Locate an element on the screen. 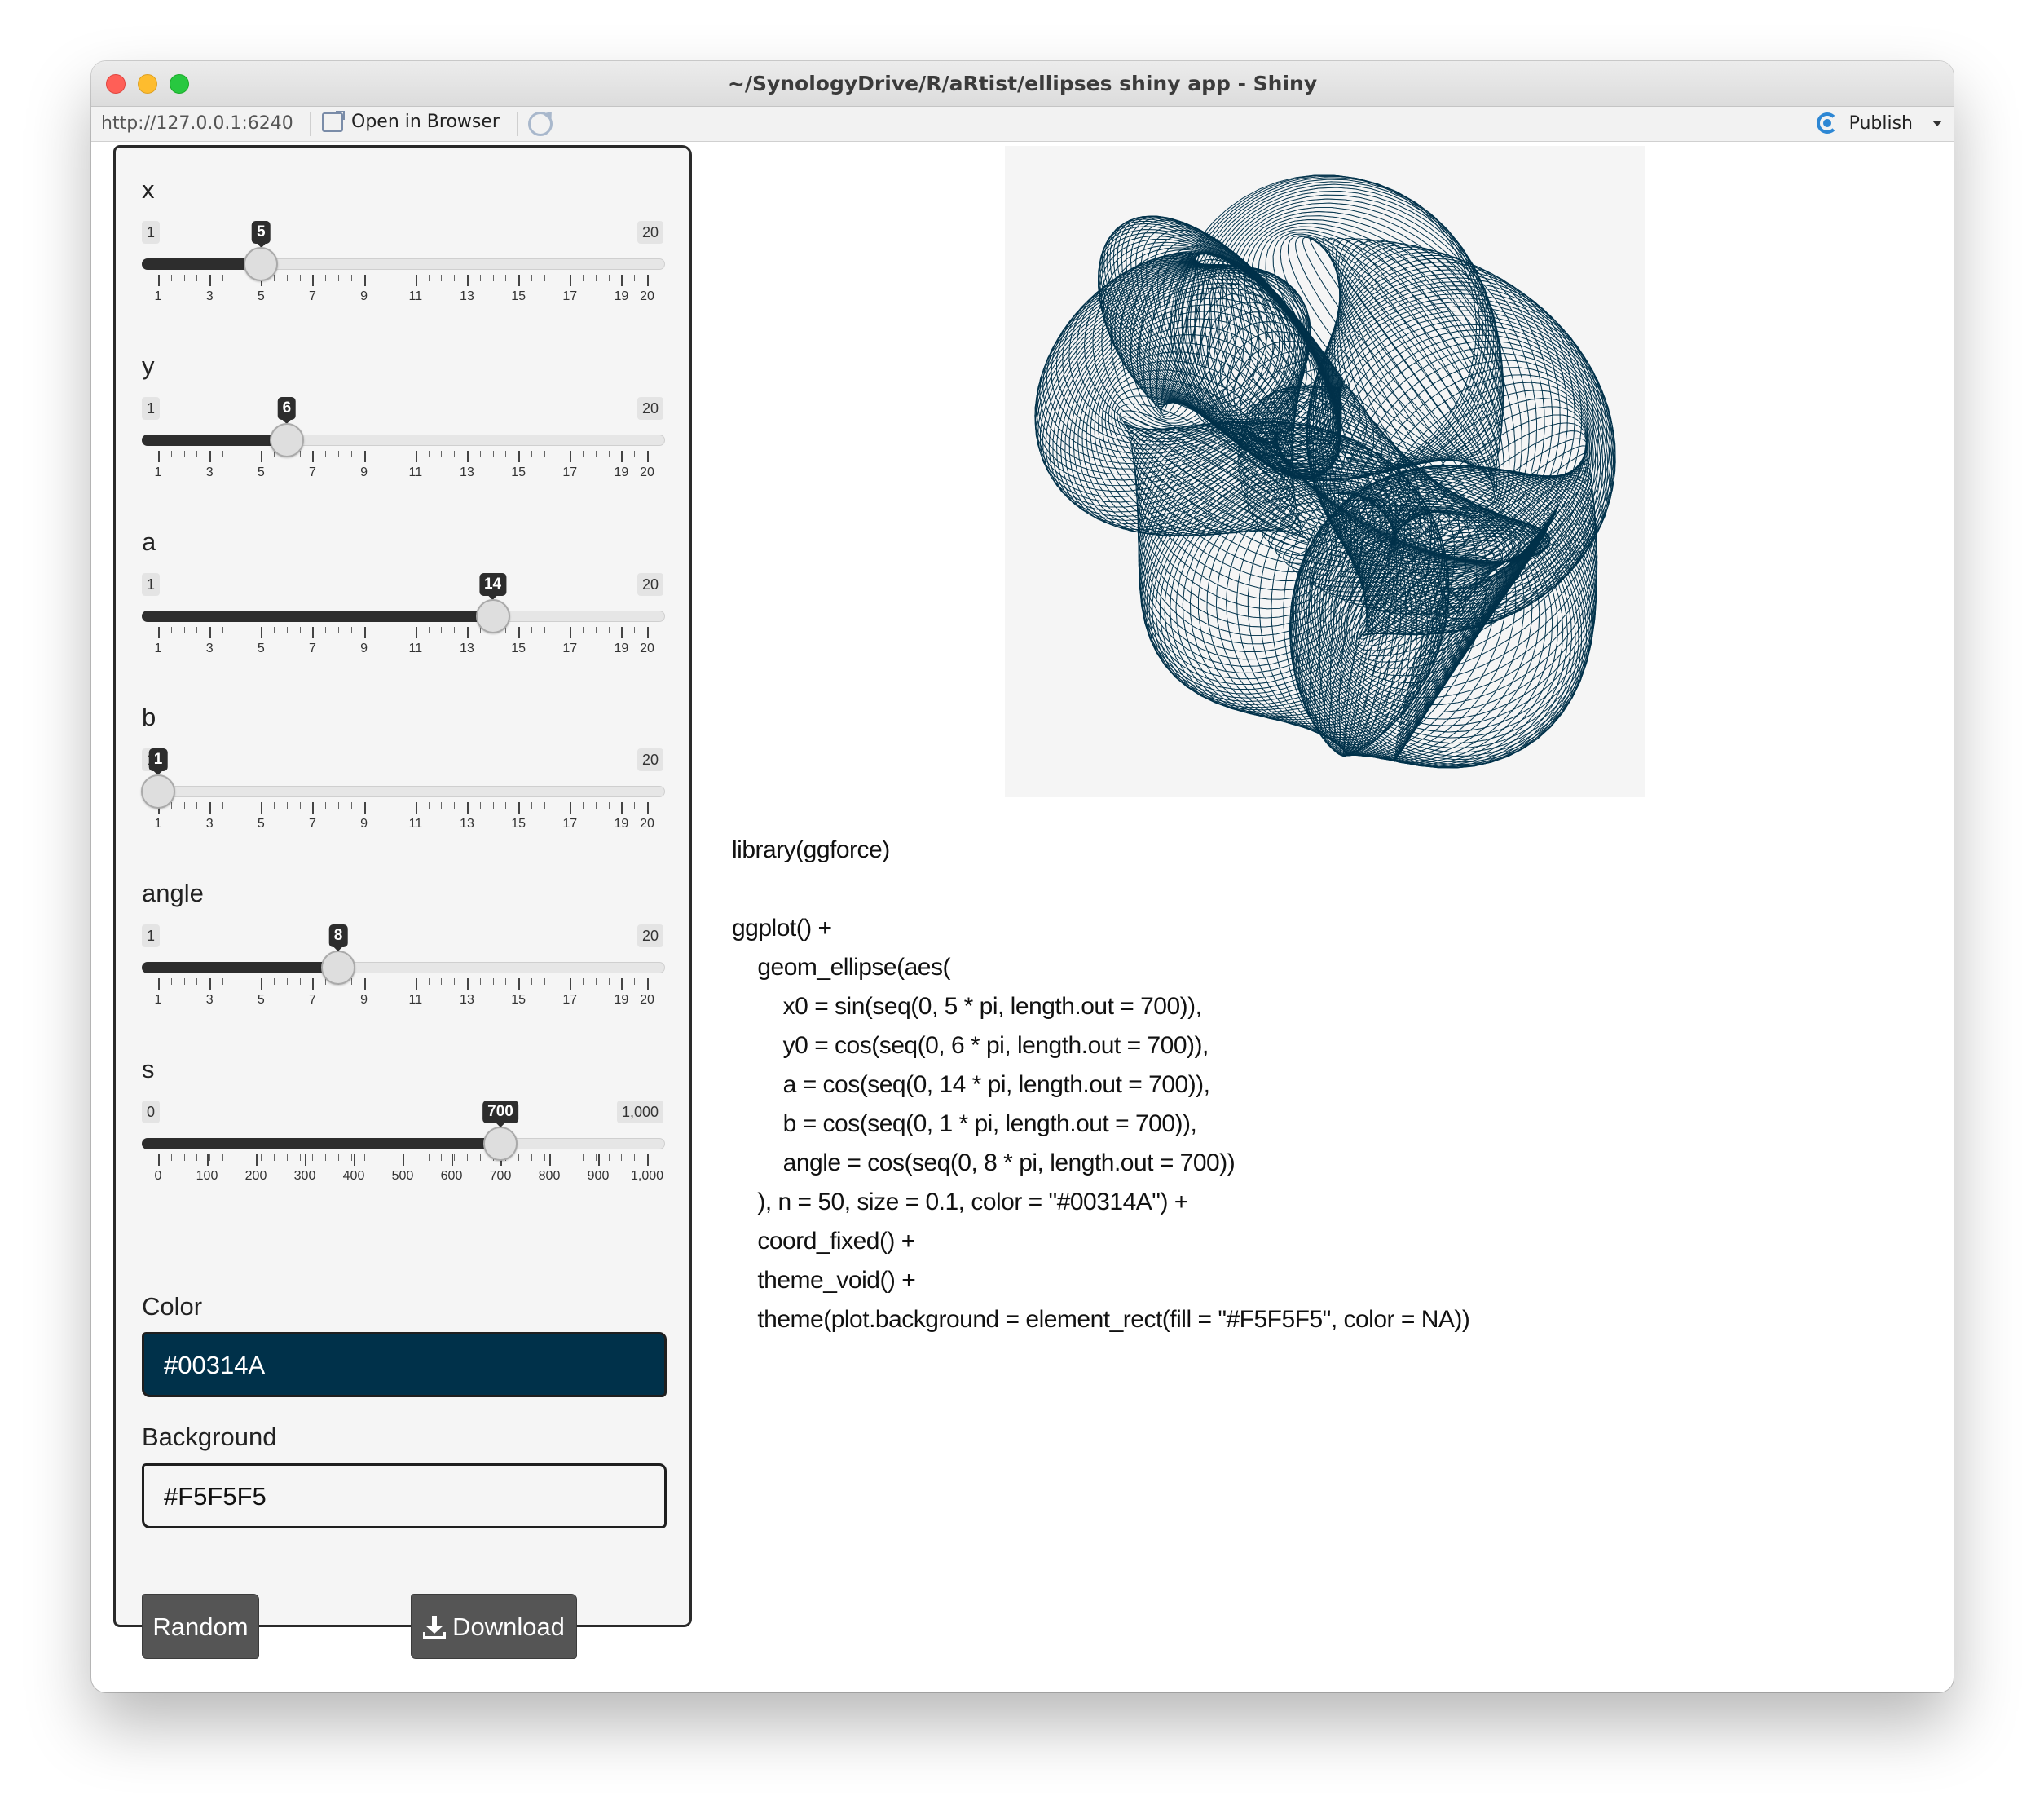 The width and height of the screenshot is (2044, 1813). color-input: #00314A is located at coordinates (404, 1364).